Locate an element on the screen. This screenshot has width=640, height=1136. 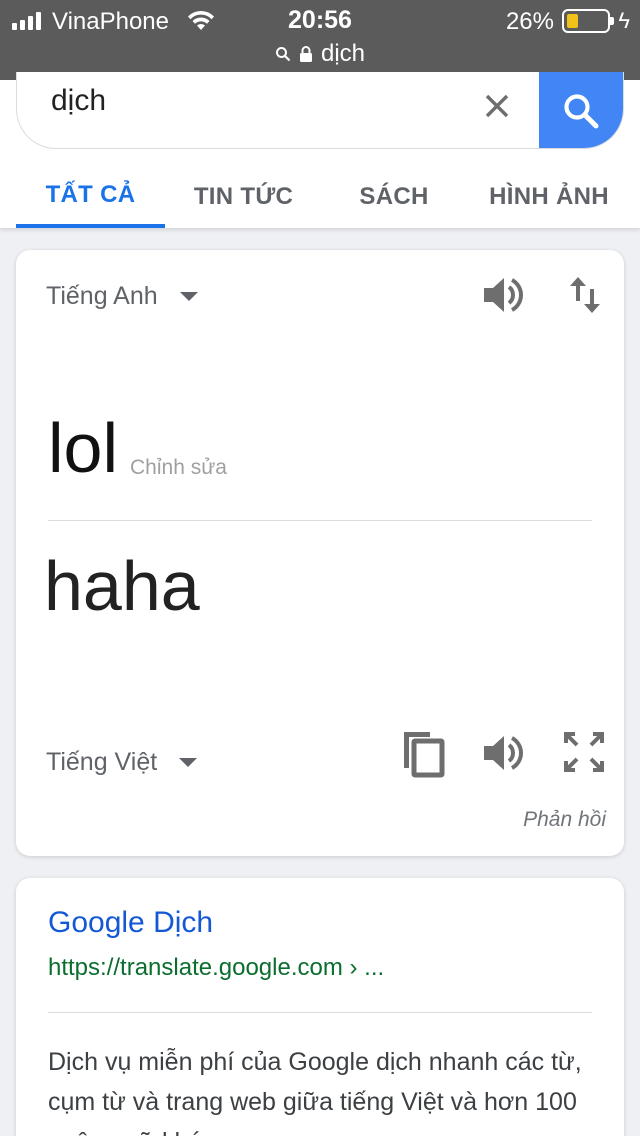
address-bar: dịch is located at coordinates (320, 54).